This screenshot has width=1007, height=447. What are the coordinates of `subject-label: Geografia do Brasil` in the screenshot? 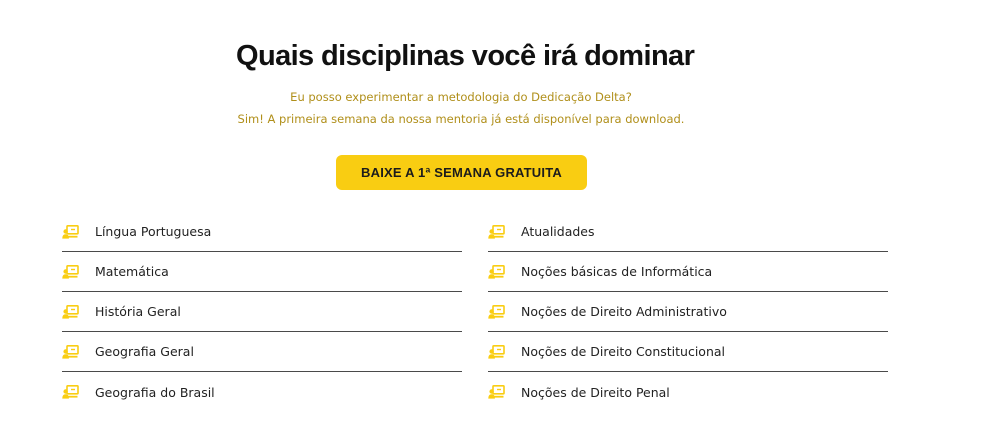 It's located at (155, 392).